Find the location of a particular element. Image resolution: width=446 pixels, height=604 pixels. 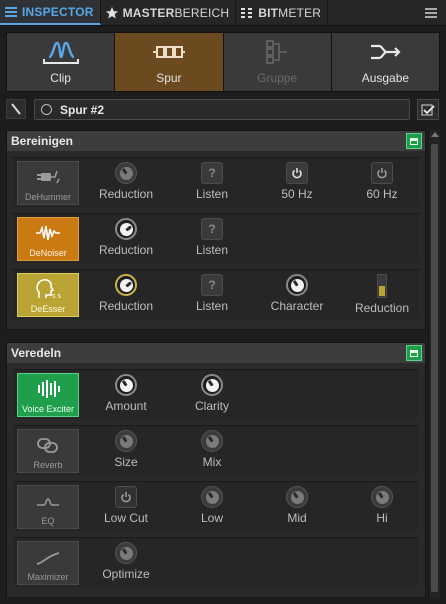

maximizer-optimize-knob is located at coordinates (126, 553).